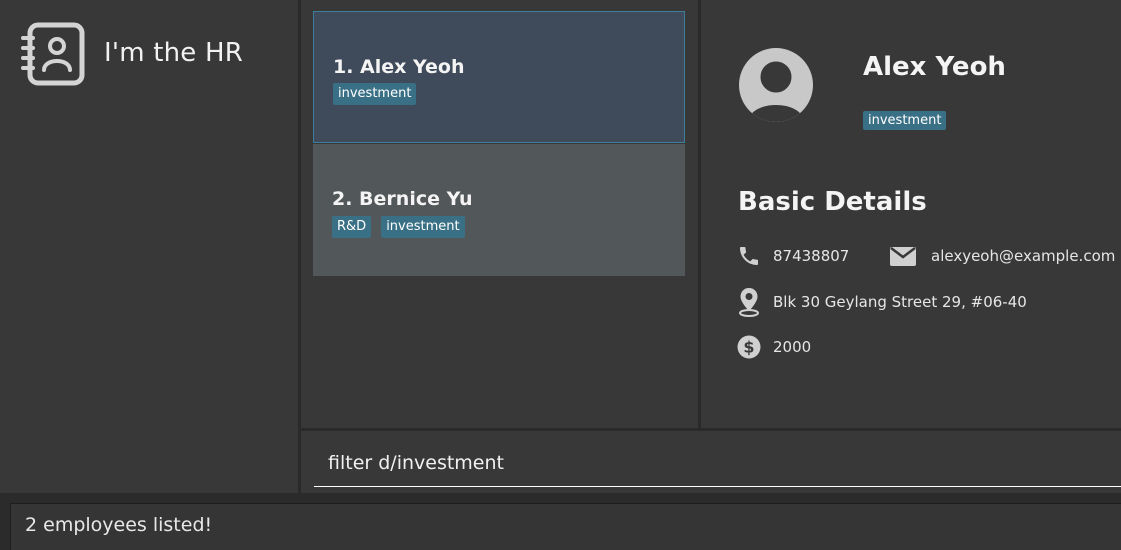  I want to click on phone-icon, so click(749, 256).